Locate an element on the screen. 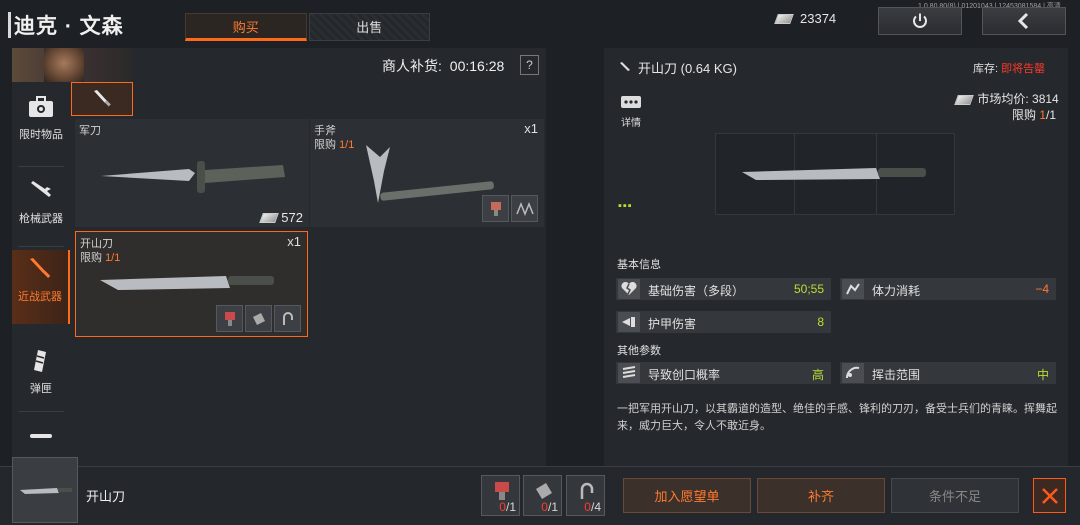 The image size is (1080, 525). category-label: 限时物品 is located at coordinates (41, 135).